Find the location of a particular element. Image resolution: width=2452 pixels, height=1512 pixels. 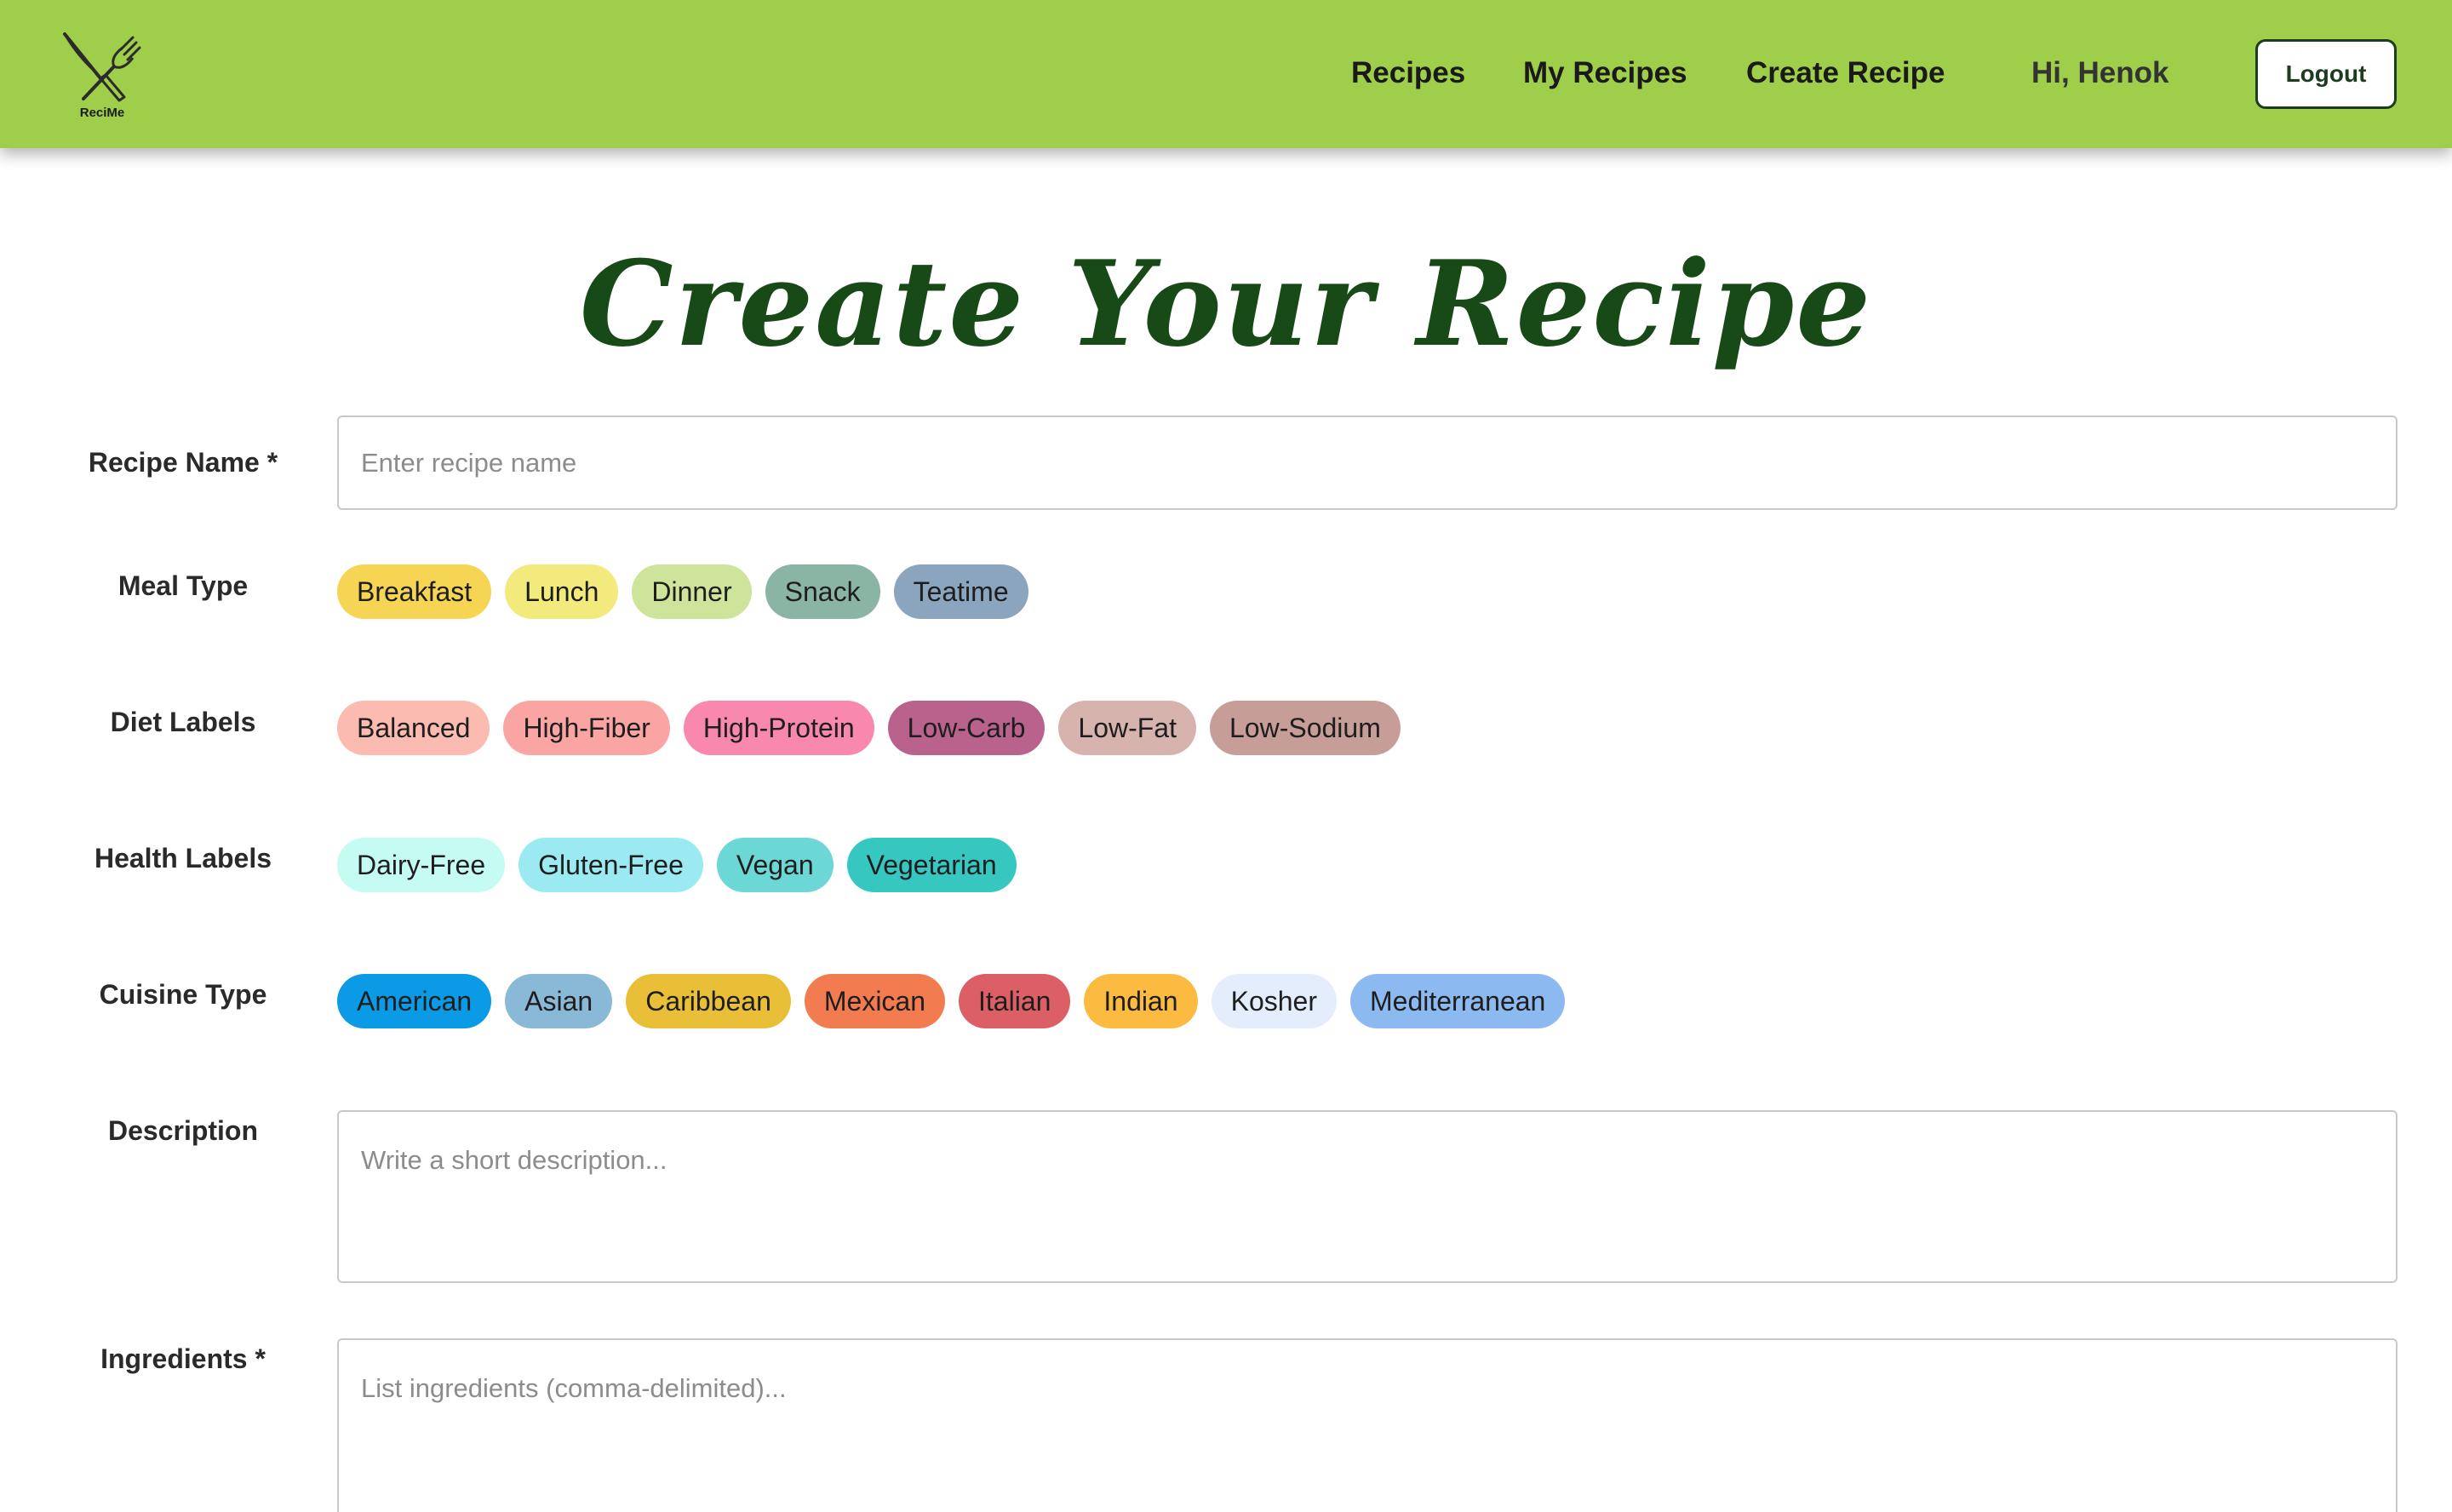

cuisine-type-chip-asian: Asian is located at coordinates (559, 1001).